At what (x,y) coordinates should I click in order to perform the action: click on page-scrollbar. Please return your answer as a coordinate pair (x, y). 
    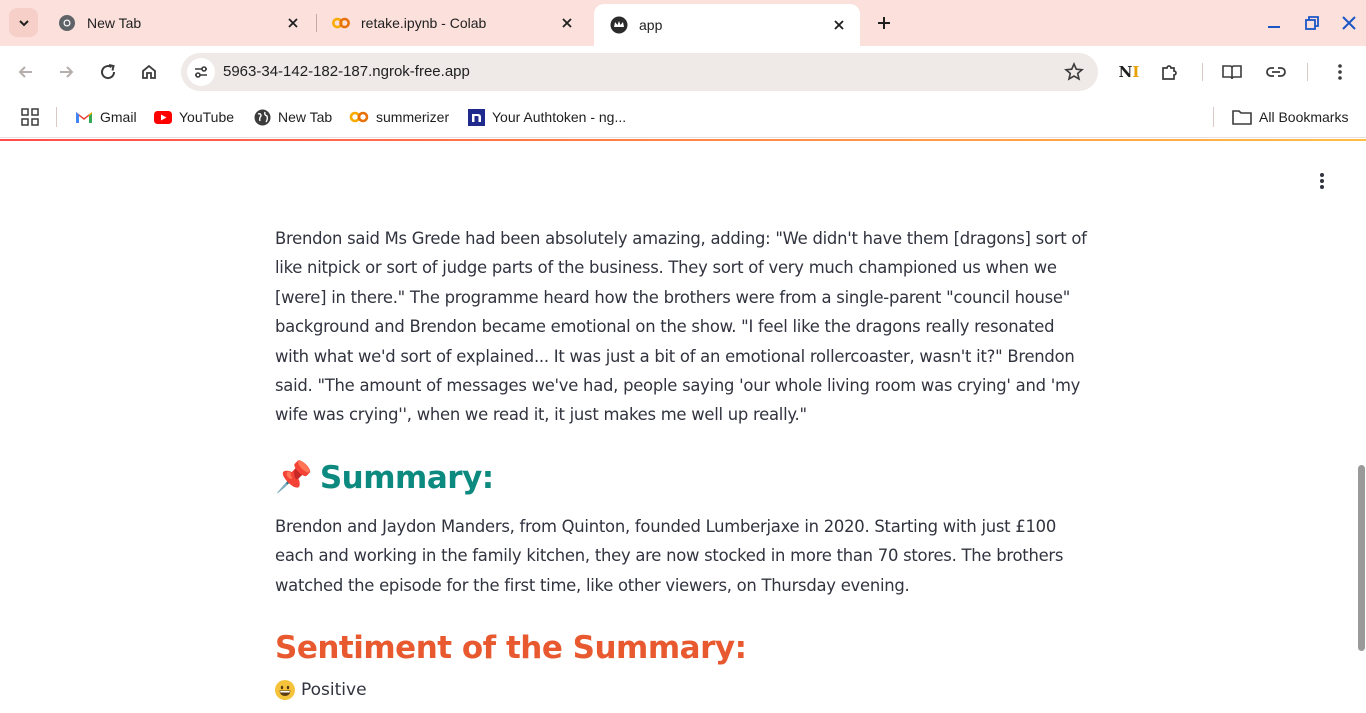
    Looking at the image, I should click on (1361, 427).